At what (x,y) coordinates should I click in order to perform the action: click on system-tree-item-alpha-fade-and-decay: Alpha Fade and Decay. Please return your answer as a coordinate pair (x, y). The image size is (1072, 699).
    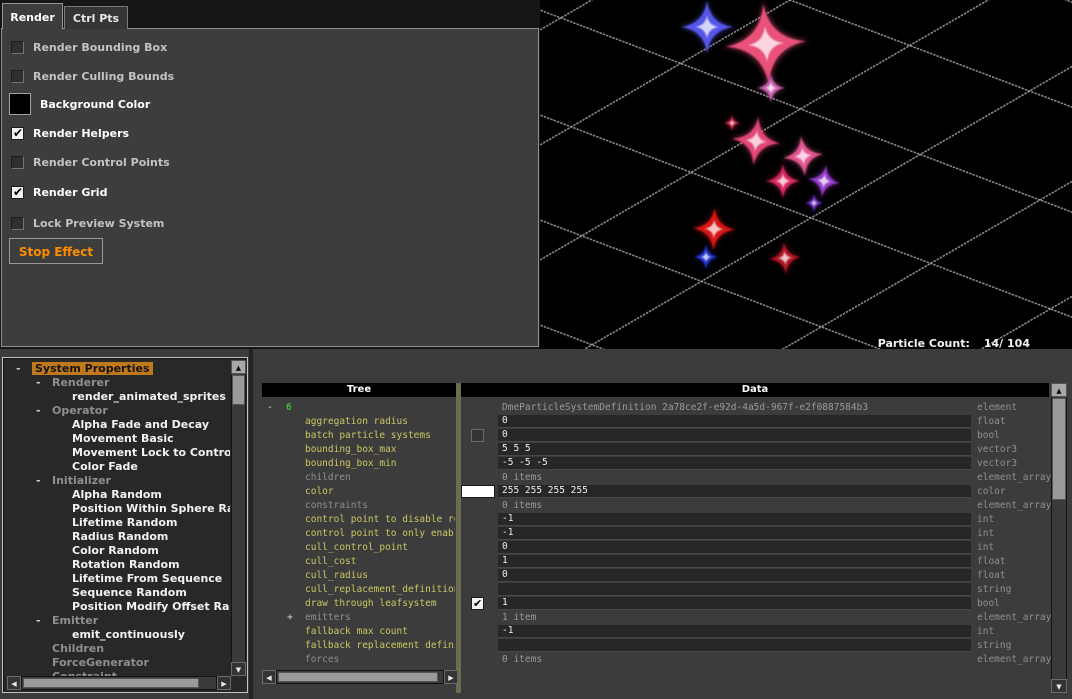
    Looking at the image, I should click on (118, 425).